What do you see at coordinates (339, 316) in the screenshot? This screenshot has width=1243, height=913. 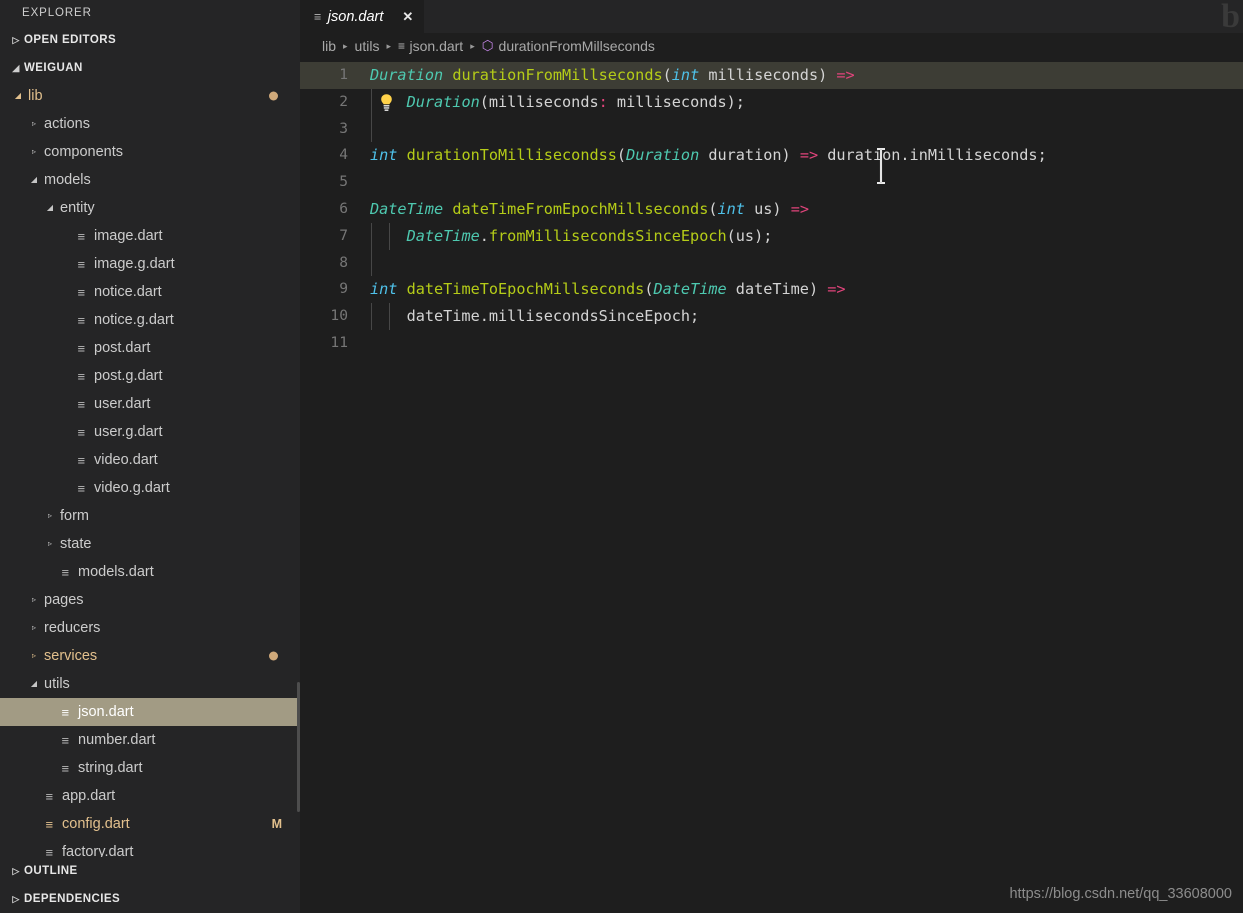 I see `line-number: 10` at bounding box center [339, 316].